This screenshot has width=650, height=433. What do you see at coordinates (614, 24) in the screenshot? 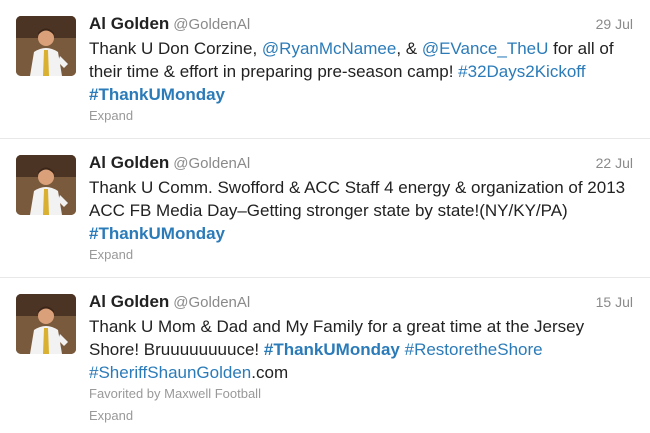
I see `tweet-date: 29 Jul` at bounding box center [614, 24].